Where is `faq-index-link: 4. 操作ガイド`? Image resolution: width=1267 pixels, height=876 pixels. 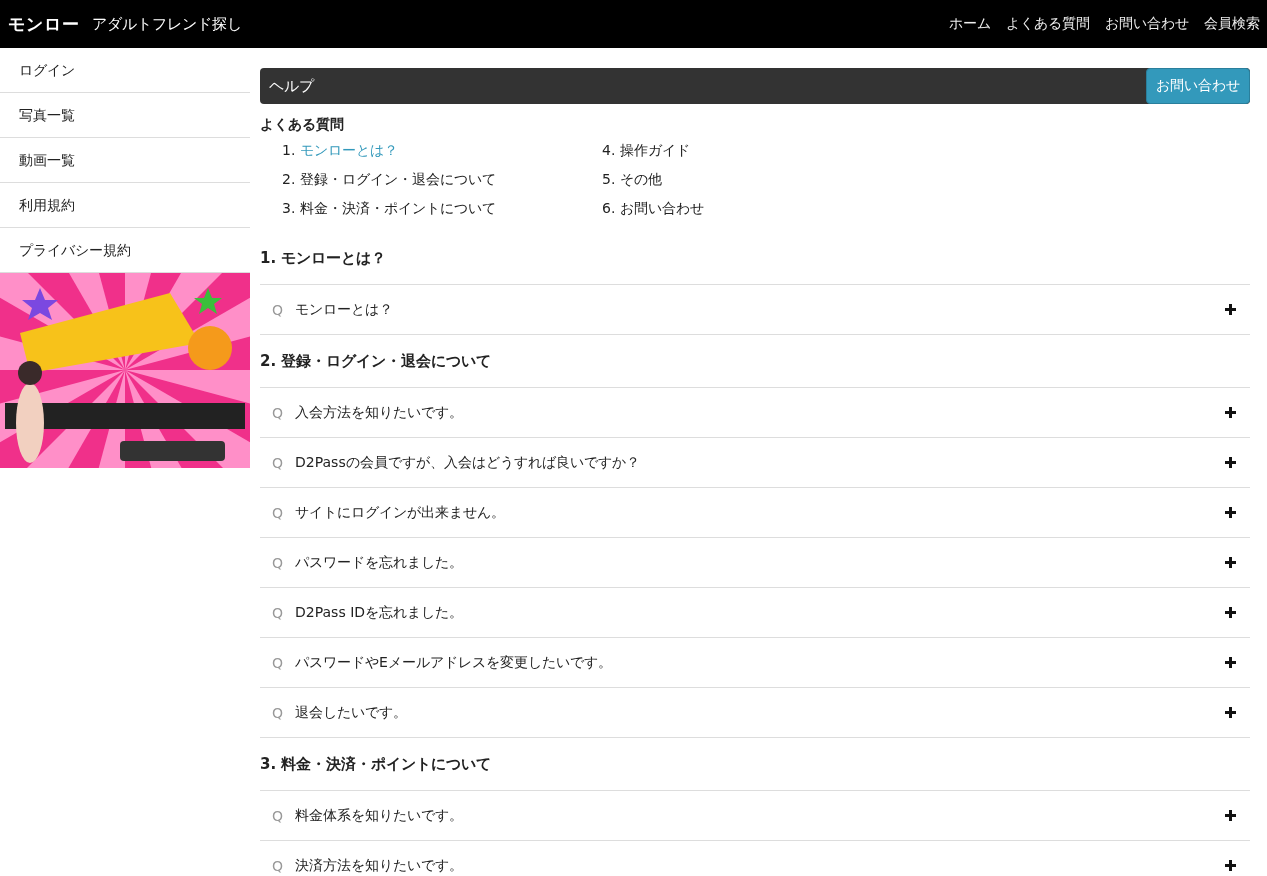 faq-index-link: 4. 操作ガイド is located at coordinates (646, 150).